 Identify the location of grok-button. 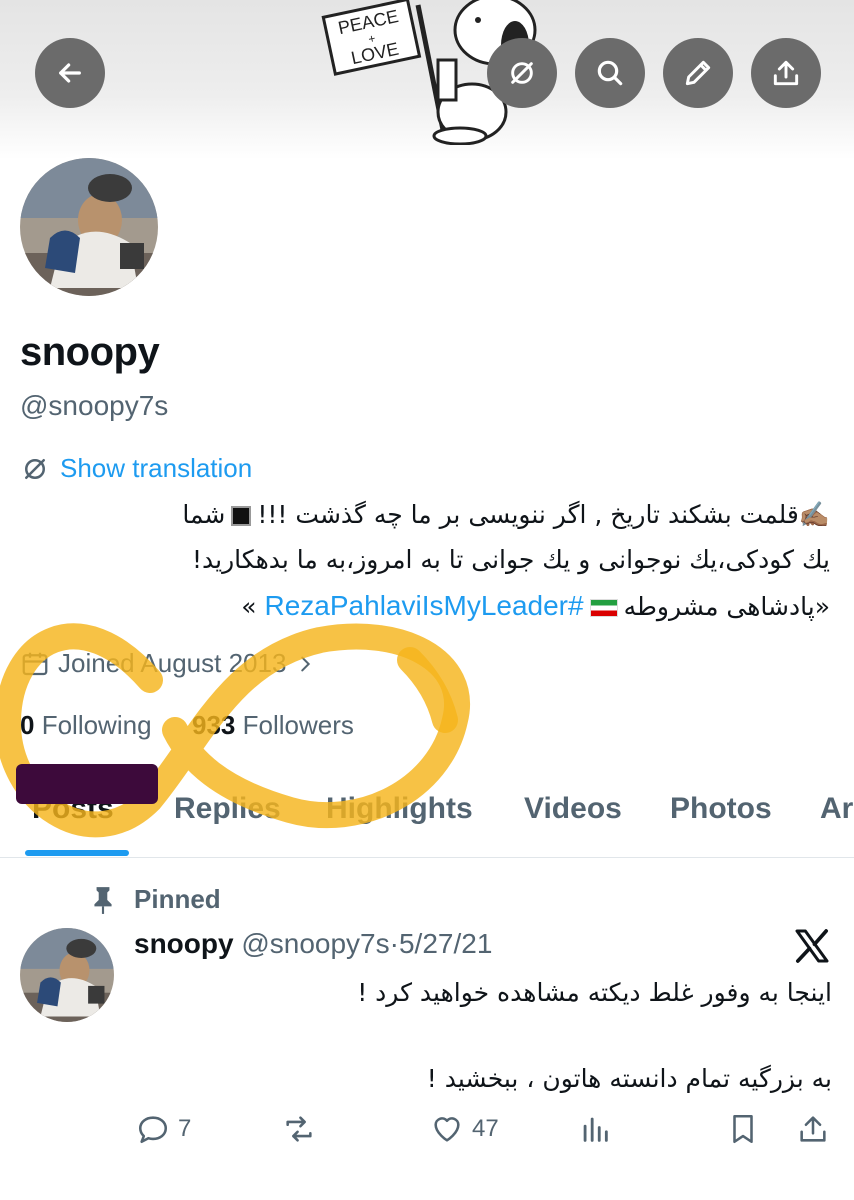
(522, 73).